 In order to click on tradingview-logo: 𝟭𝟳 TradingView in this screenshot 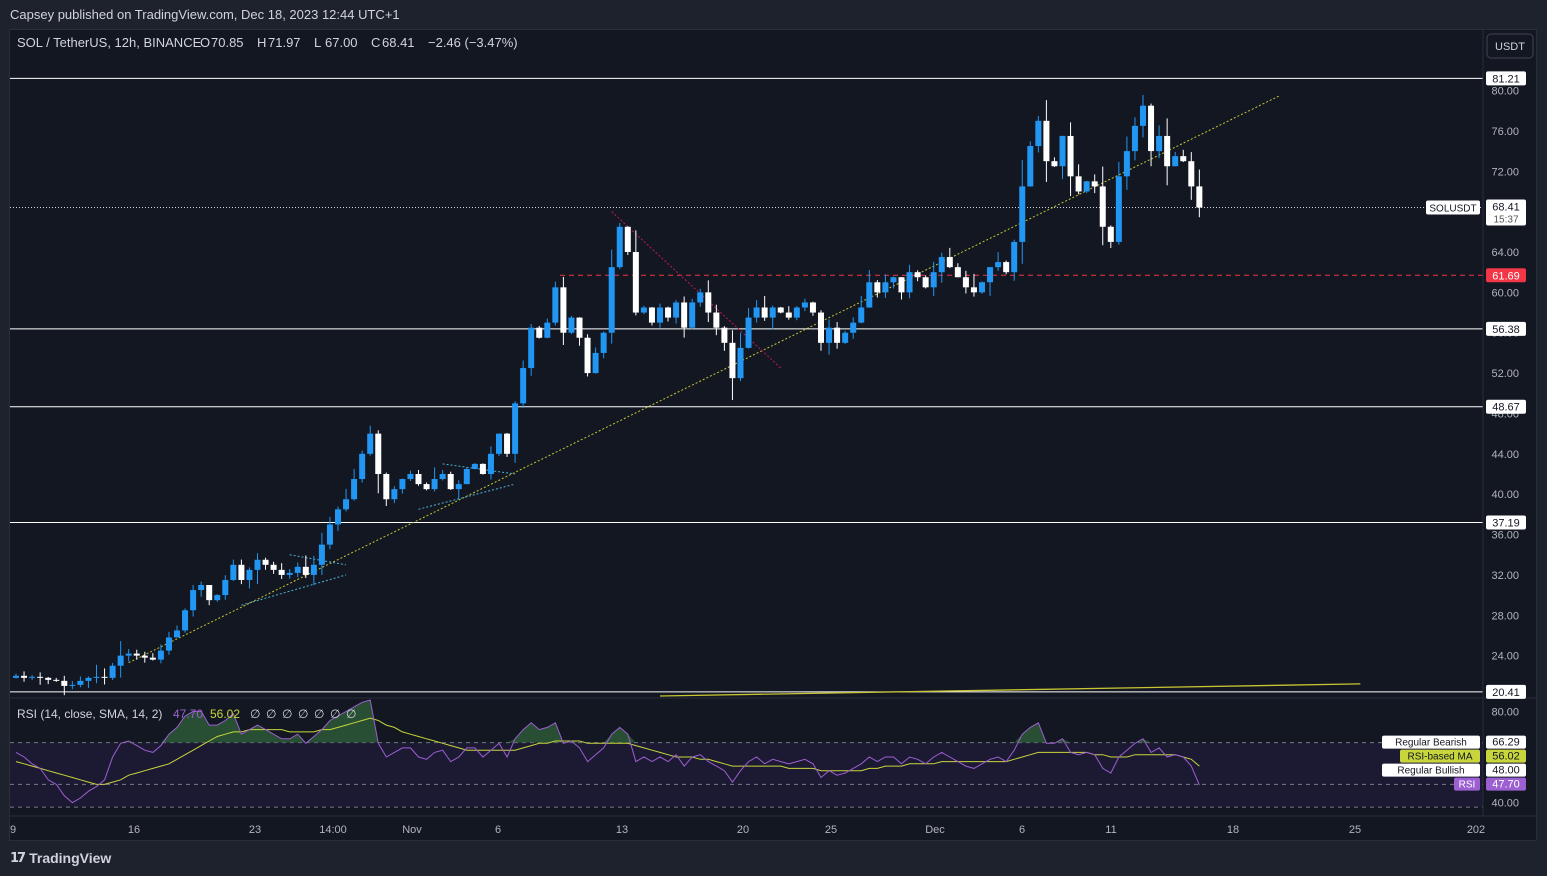, I will do `click(60, 858)`.